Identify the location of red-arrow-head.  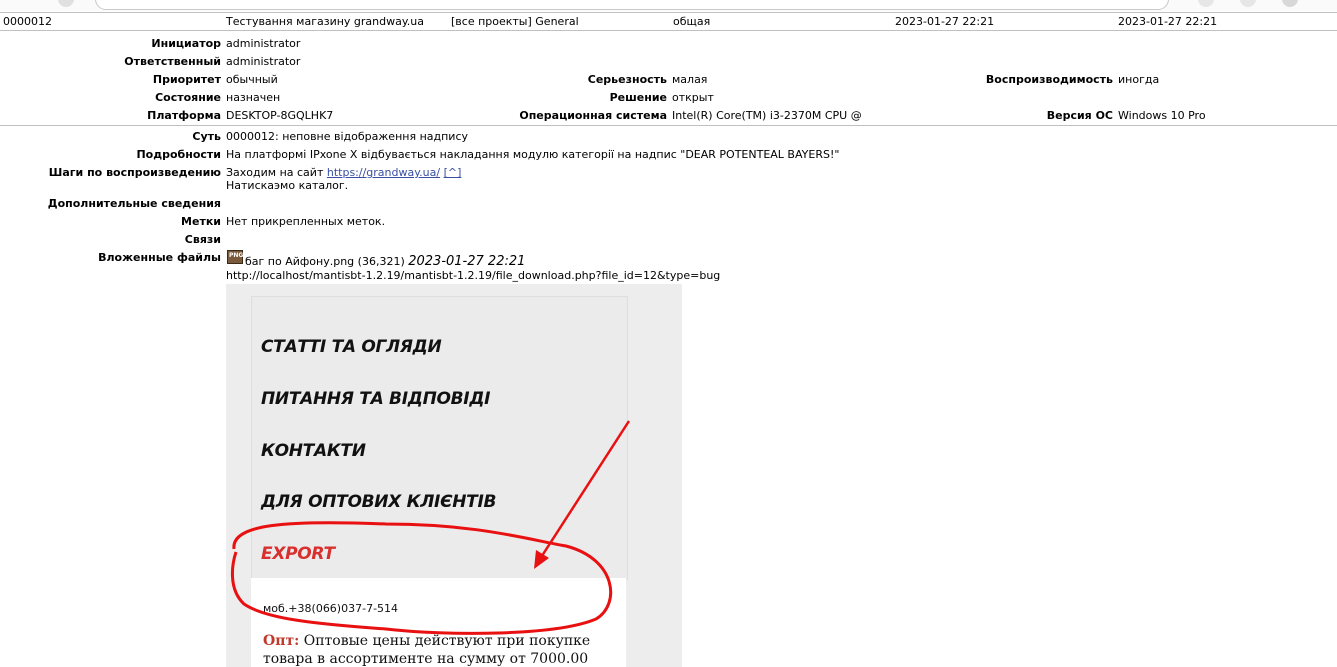
(541, 559).